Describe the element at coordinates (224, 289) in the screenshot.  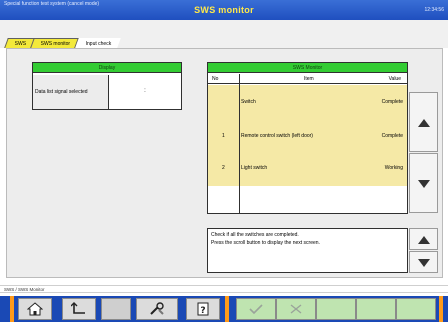
I see `status-line: SWS / SWS Monitor` at that location.